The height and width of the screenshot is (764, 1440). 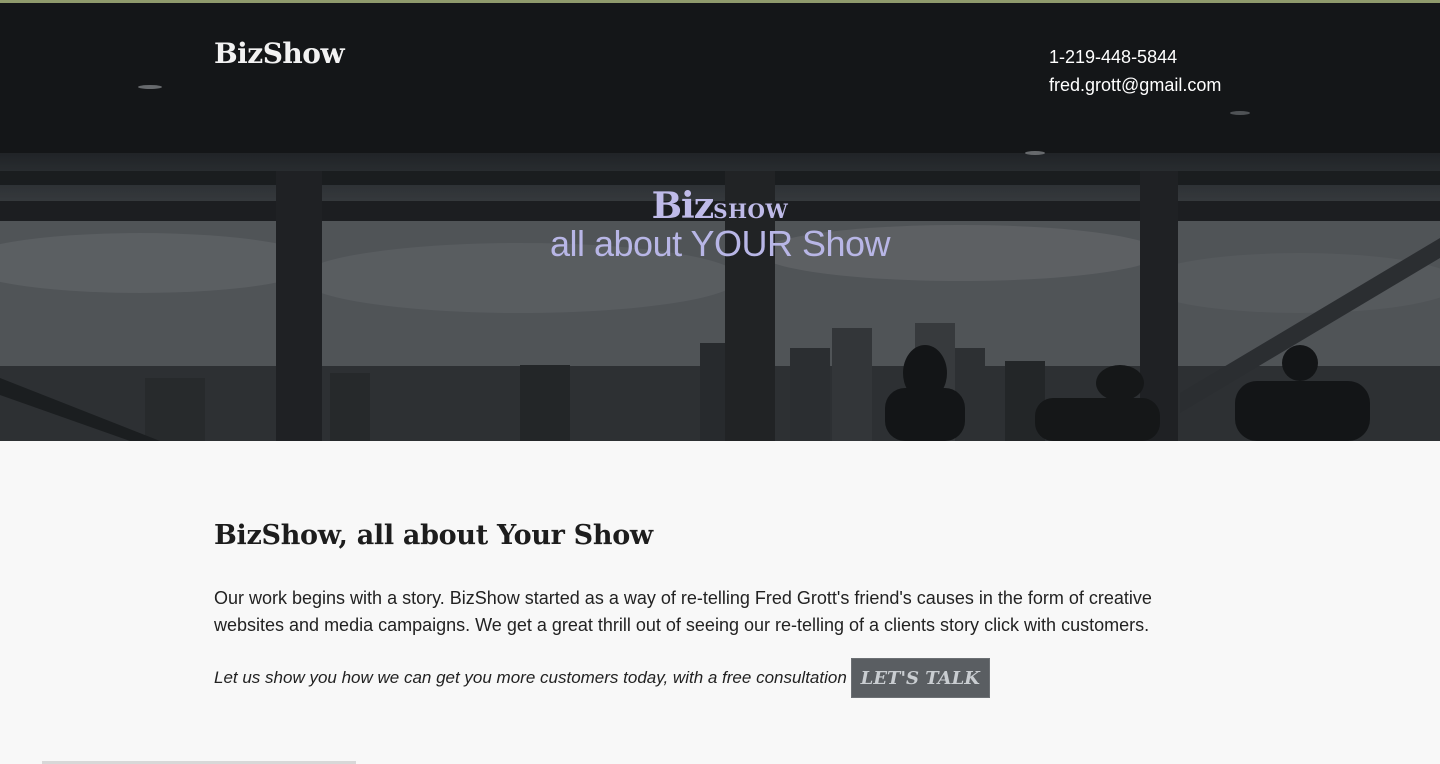 What do you see at coordinates (720, 243) in the screenshot?
I see `hero-tagline: all about YOUR Show` at bounding box center [720, 243].